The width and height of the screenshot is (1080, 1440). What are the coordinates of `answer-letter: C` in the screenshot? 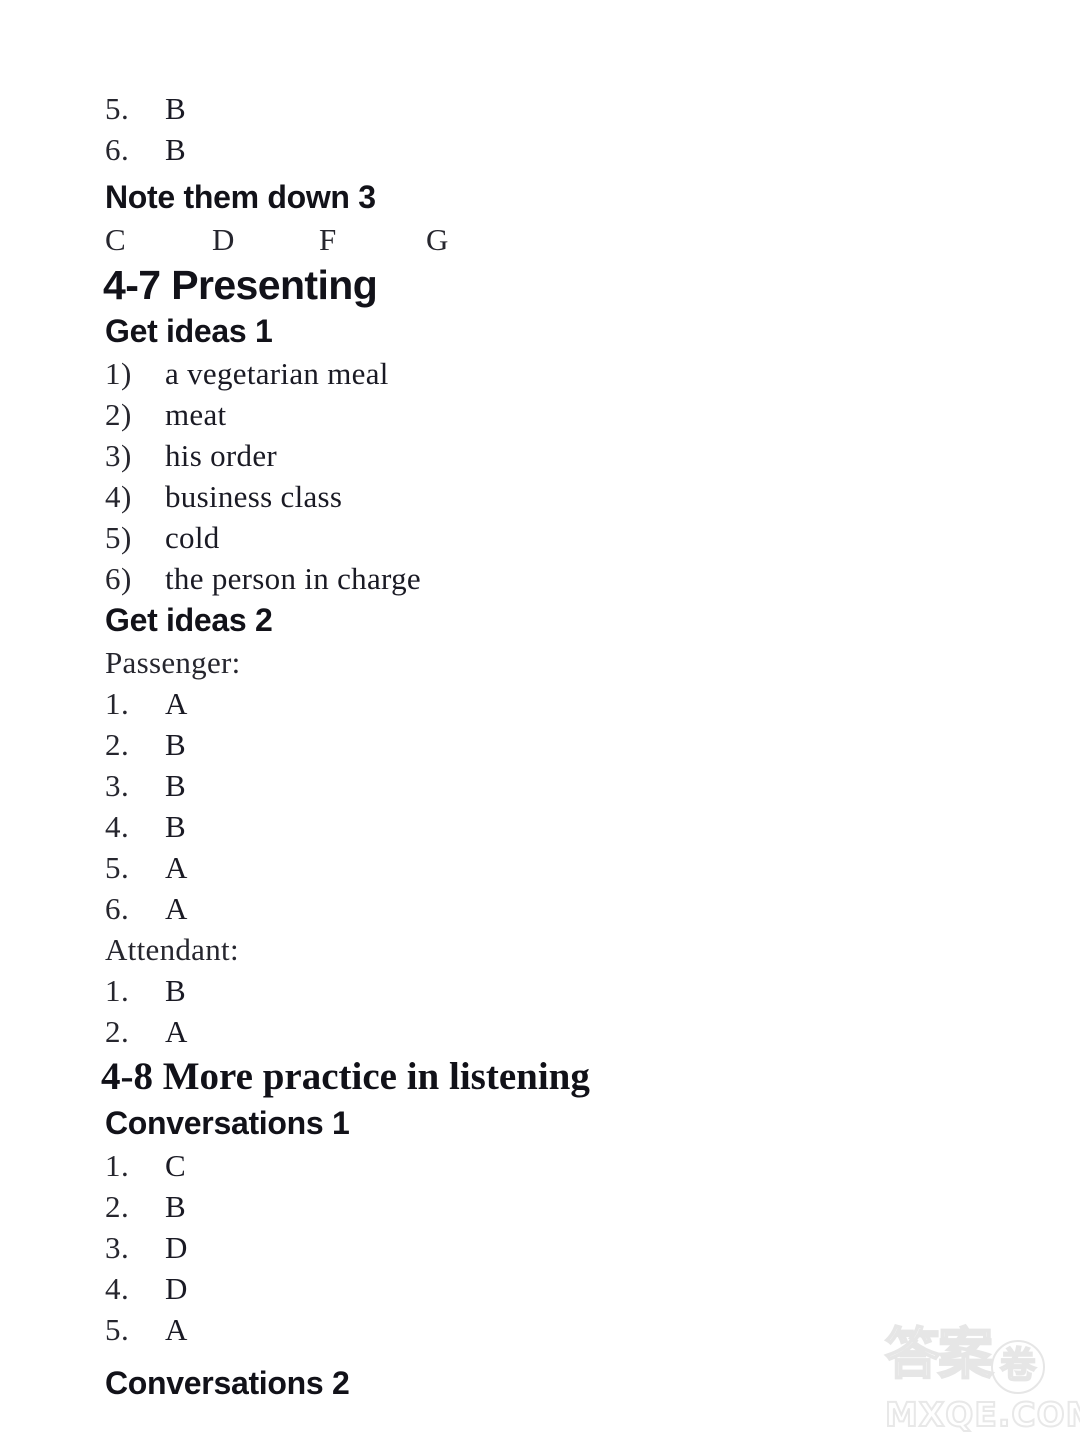 It's located at (115, 239).